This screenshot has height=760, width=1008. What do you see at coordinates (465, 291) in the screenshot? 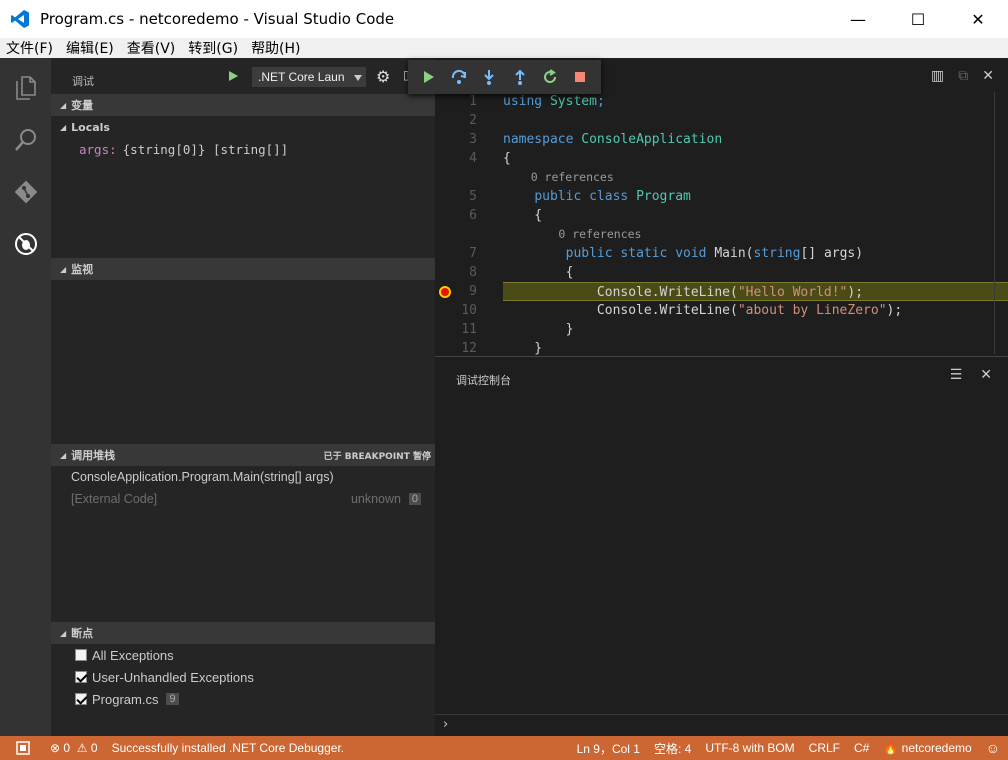
I see `line-number: 9` at bounding box center [465, 291].